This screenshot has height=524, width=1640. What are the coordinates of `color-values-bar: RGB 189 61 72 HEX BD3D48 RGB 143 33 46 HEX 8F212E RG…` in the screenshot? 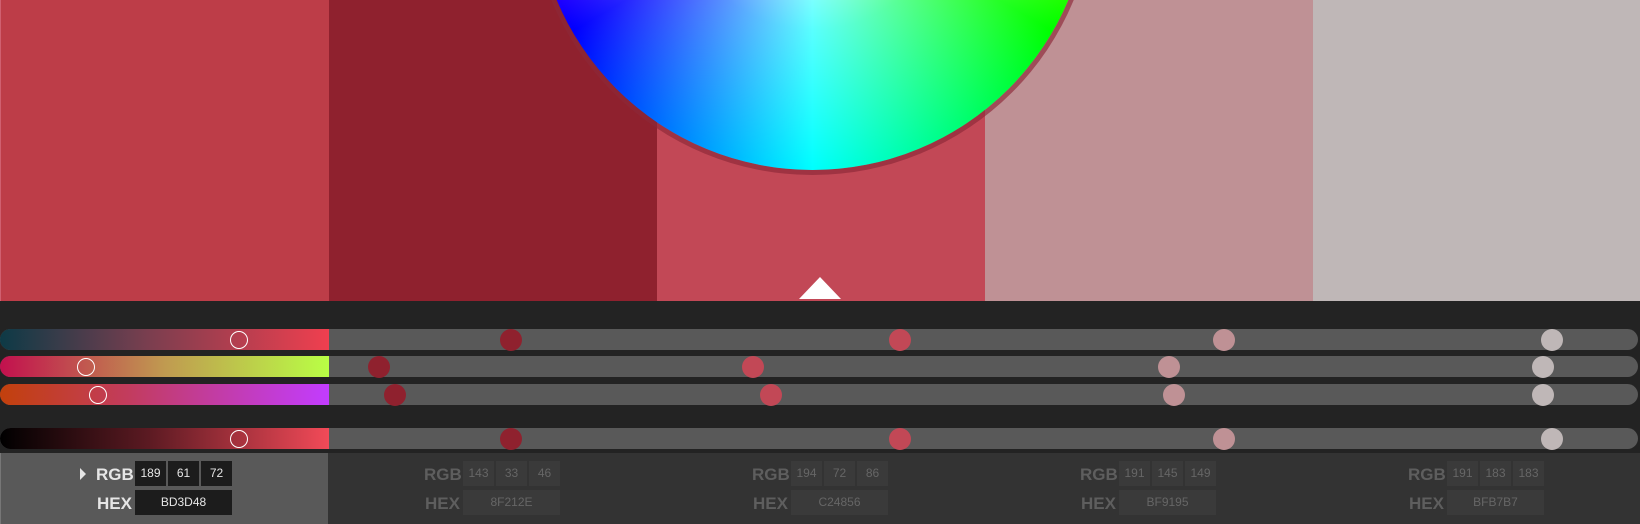 It's located at (820, 488).